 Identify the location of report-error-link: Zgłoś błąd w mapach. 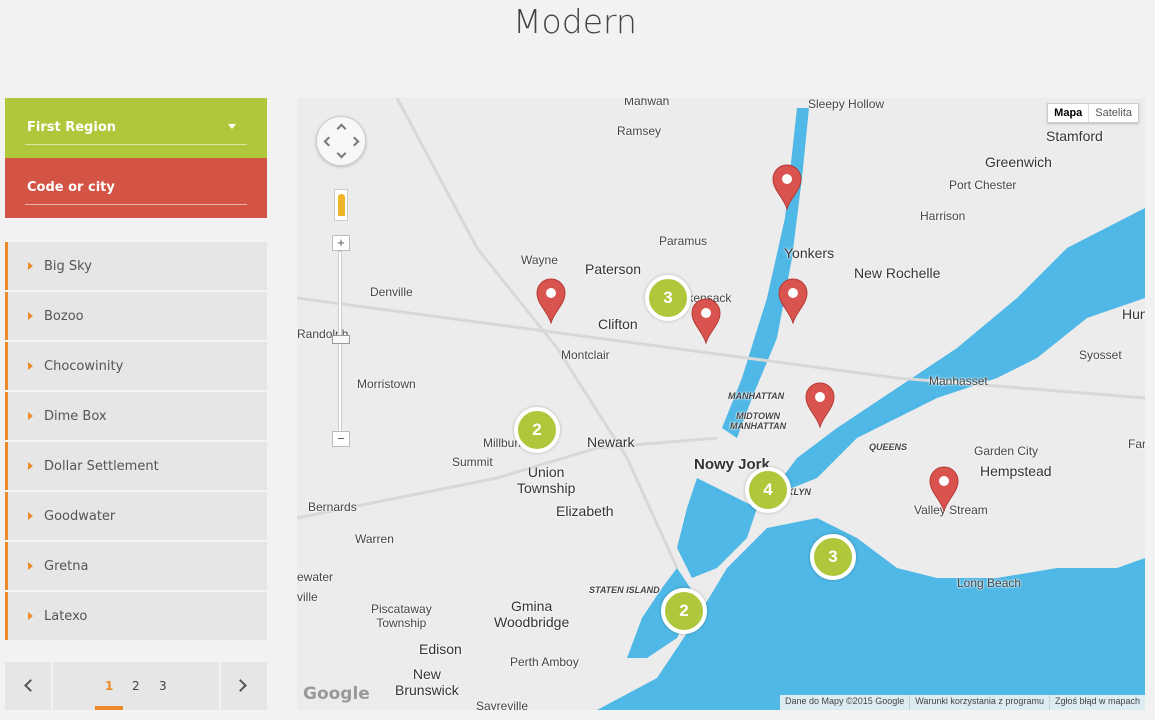
(1096, 702).